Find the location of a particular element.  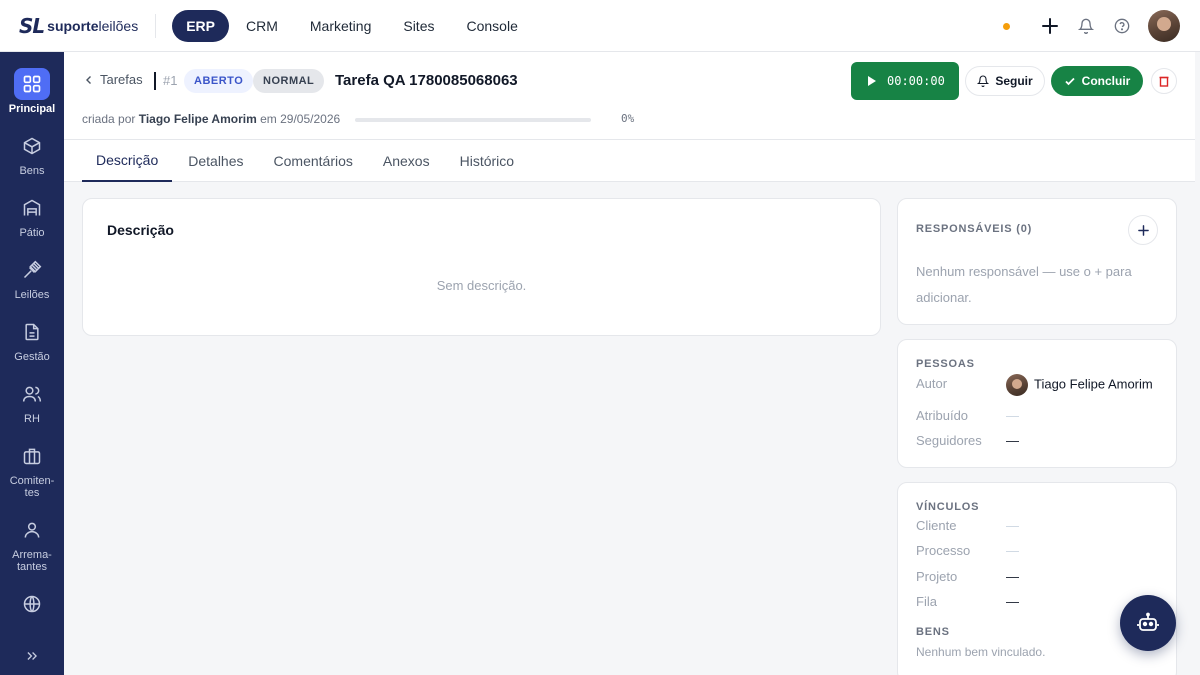

bens-title: BENS is located at coordinates (933, 632).